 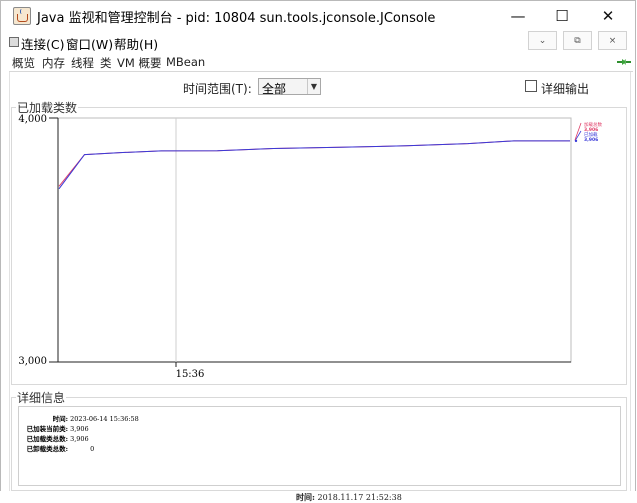 I want to click on legend-connector-red, so click(x=578, y=131).